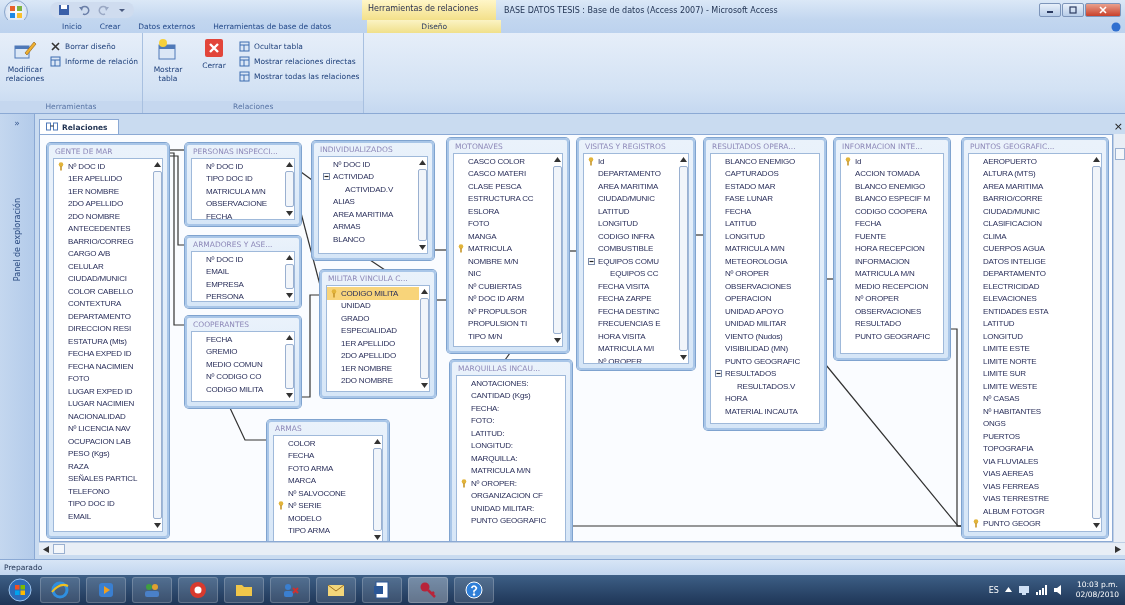 The width and height of the screenshot is (1125, 605). What do you see at coordinates (631, 261) in the screenshot?
I see `field-row: EQUIPOS COMU` at bounding box center [631, 261].